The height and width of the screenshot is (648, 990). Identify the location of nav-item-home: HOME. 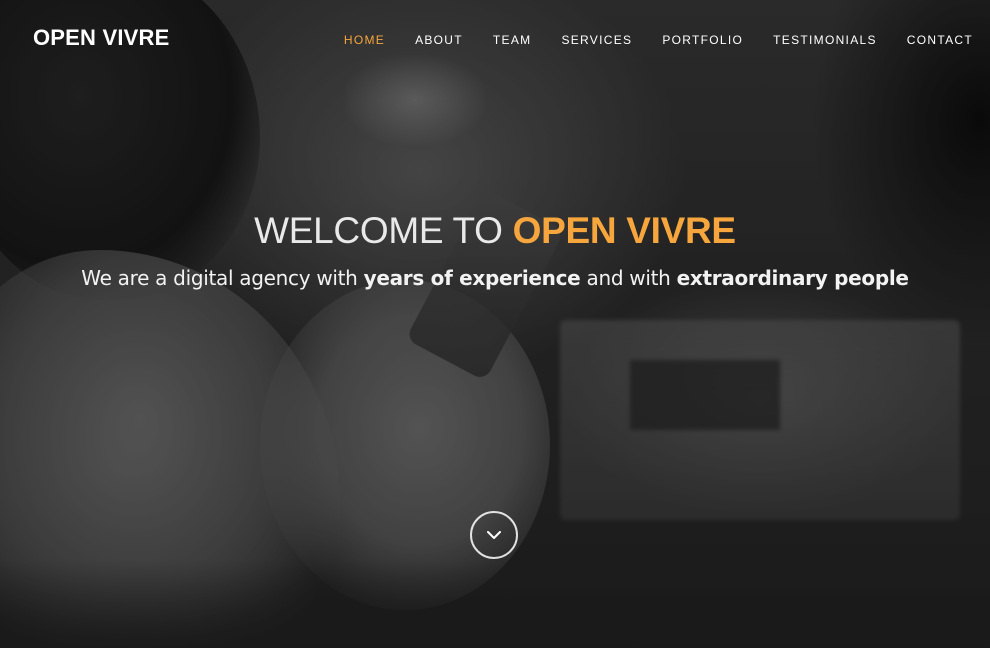
(364, 40).